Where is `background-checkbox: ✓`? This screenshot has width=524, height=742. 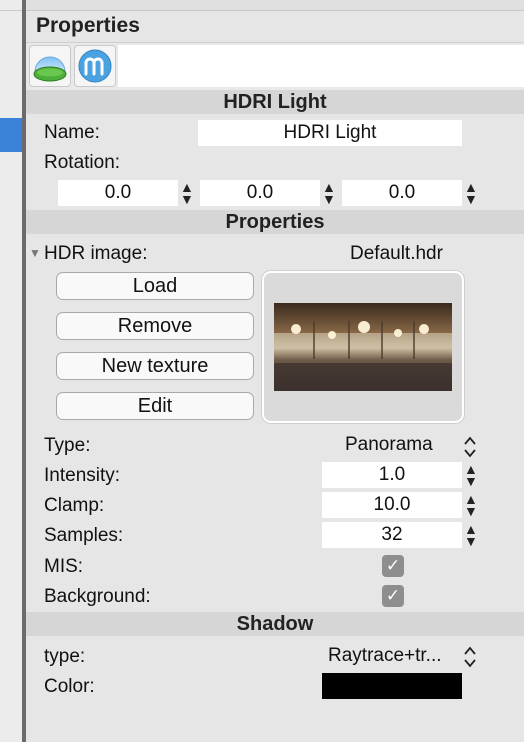 background-checkbox: ✓ is located at coordinates (393, 596).